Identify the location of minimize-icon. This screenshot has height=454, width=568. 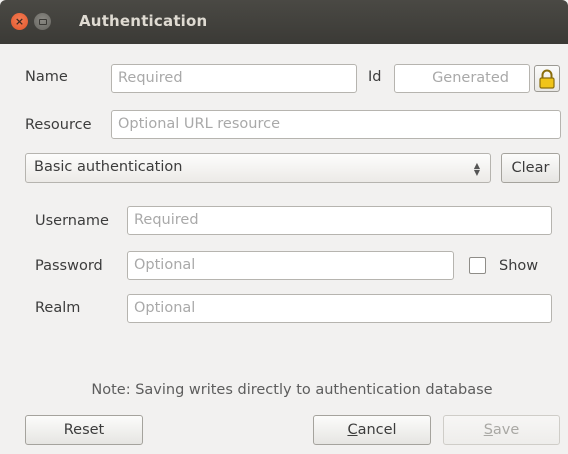
(42, 21).